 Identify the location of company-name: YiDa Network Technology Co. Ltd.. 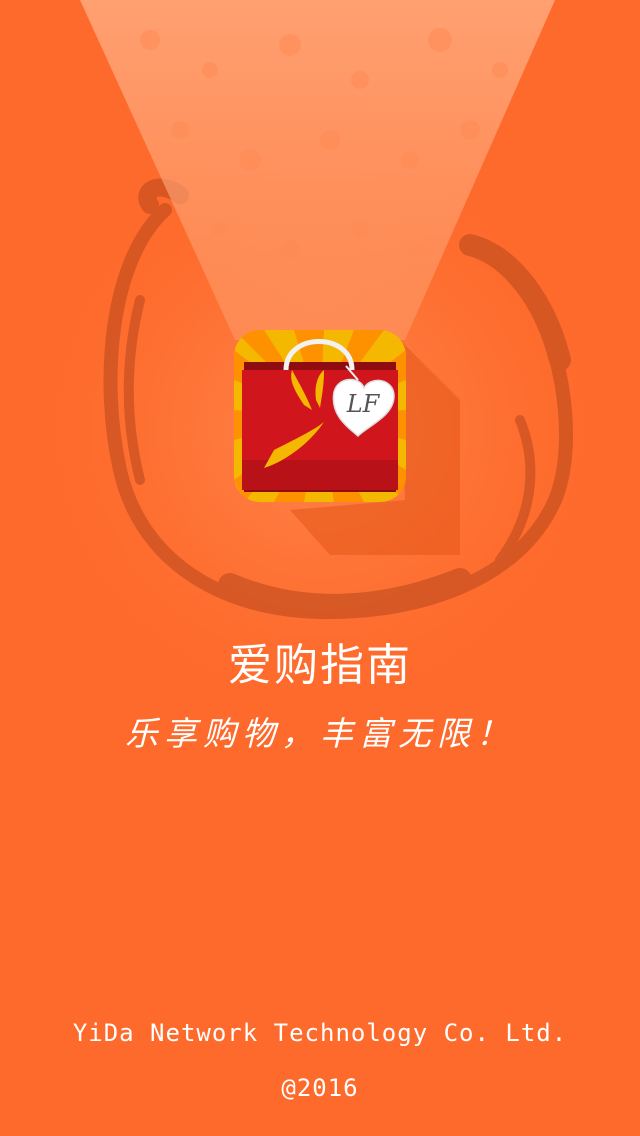
(320, 1033).